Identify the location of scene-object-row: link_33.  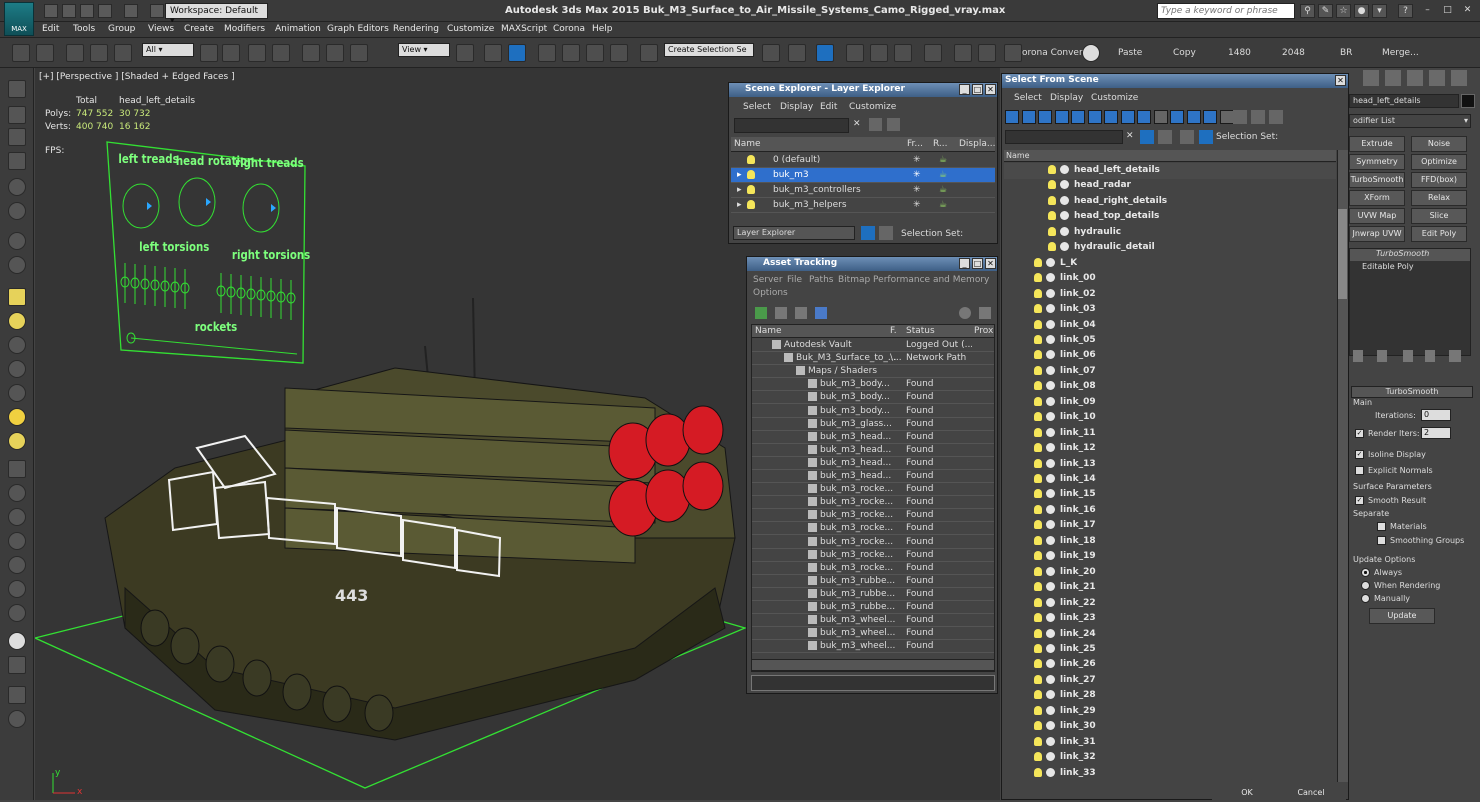
(1170, 771).